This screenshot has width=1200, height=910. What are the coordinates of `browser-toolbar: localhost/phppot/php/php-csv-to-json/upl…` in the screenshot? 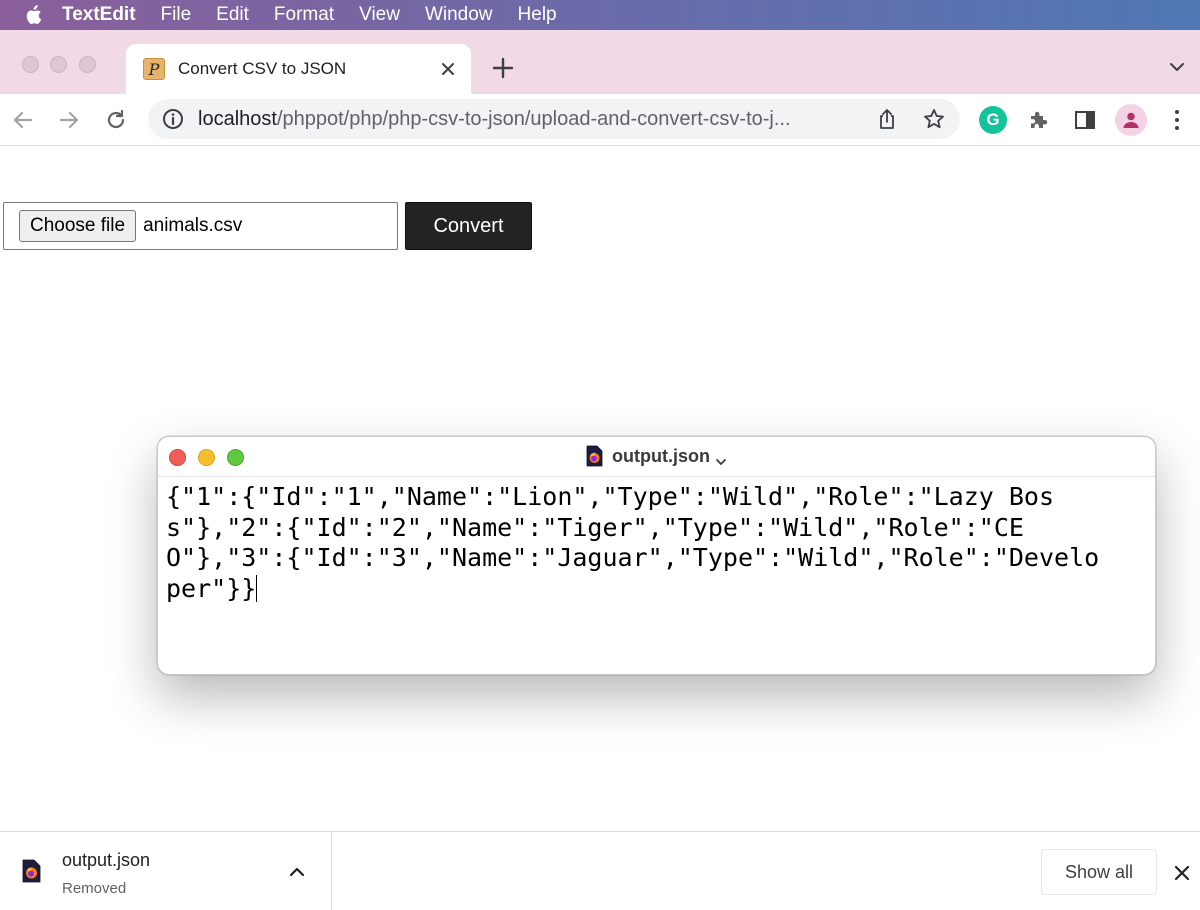 It's located at (600, 120).